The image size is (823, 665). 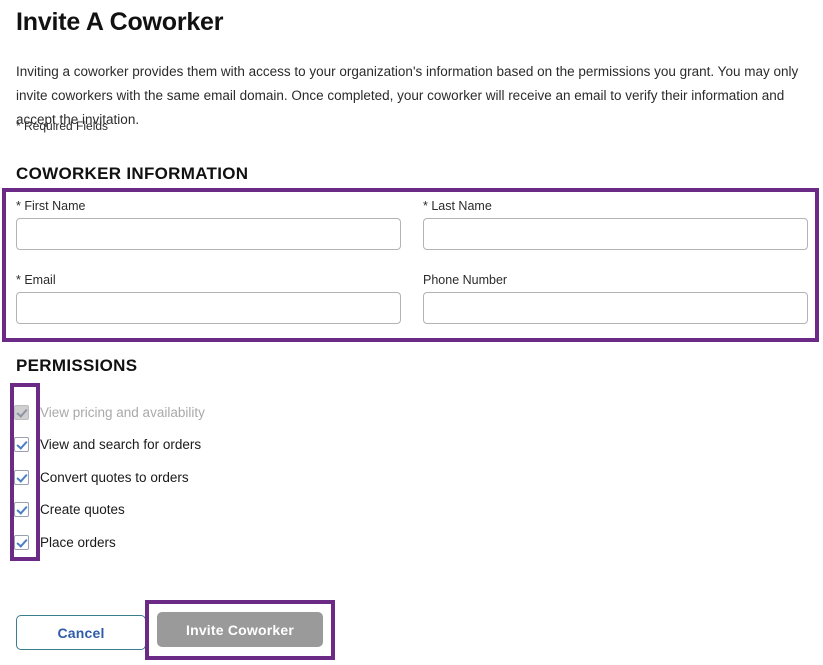 What do you see at coordinates (132, 173) in the screenshot?
I see `section-header-coworker-information: COWORKER INFORMATION` at bounding box center [132, 173].